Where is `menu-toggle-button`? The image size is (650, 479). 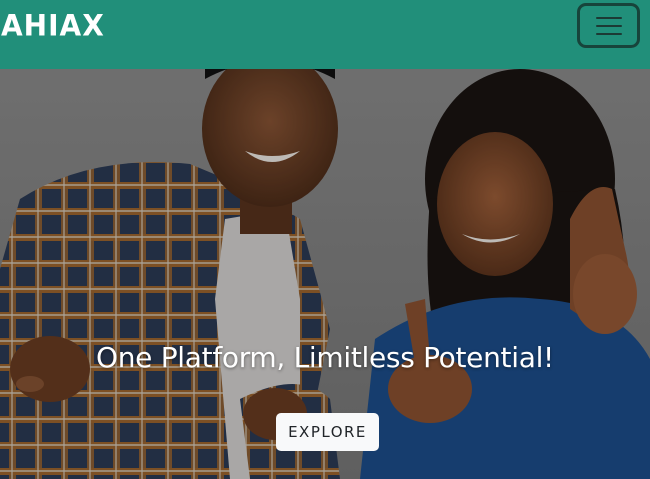 menu-toggle-button is located at coordinates (608, 25).